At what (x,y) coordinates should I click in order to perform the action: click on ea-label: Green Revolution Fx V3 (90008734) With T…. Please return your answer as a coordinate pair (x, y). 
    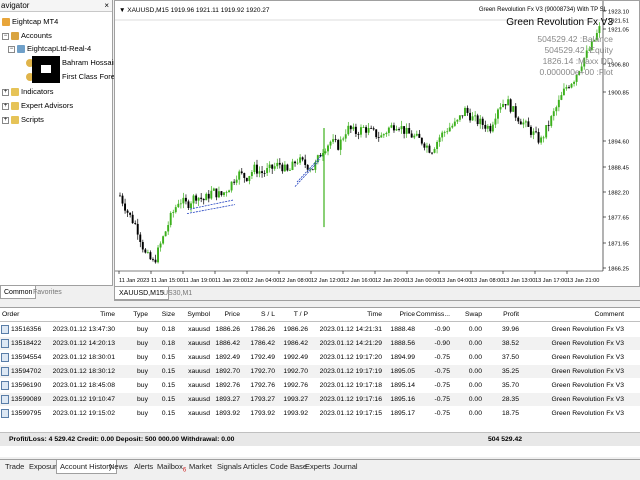
    Looking at the image, I should click on (542, 10).